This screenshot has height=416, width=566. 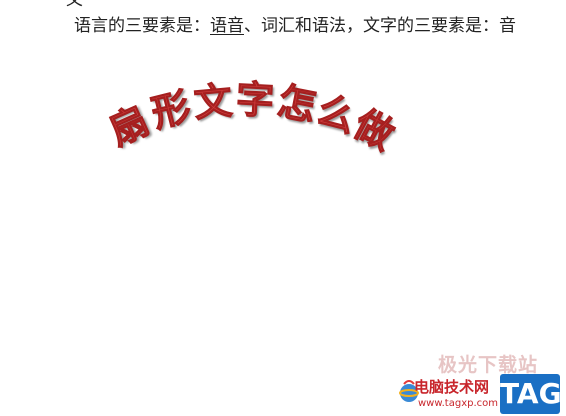 What do you see at coordinates (458, 403) in the screenshot?
I see `watermark-url: www.tagxp.com` at bounding box center [458, 403].